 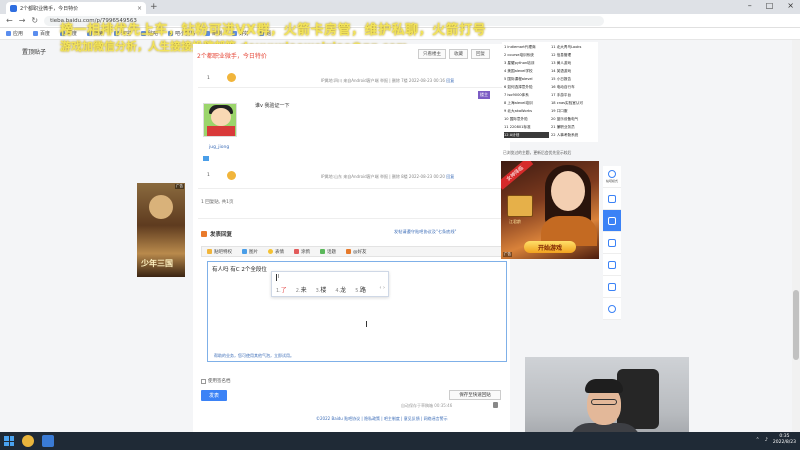 I want to click on list-item: 7 iso9000体系, so click(x=526, y=95).